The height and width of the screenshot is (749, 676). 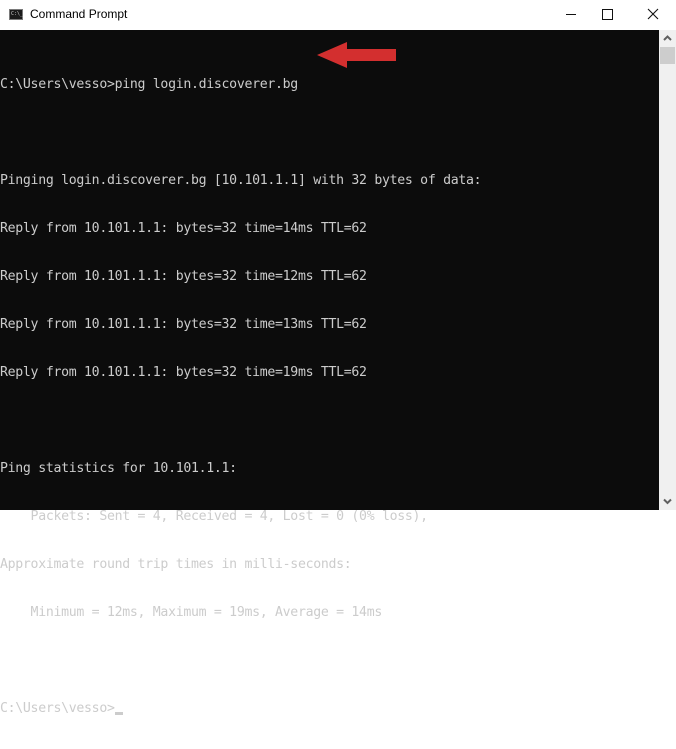 What do you see at coordinates (57, 708) in the screenshot?
I see `prompt-text: C:\Users\vesso>` at bounding box center [57, 708].